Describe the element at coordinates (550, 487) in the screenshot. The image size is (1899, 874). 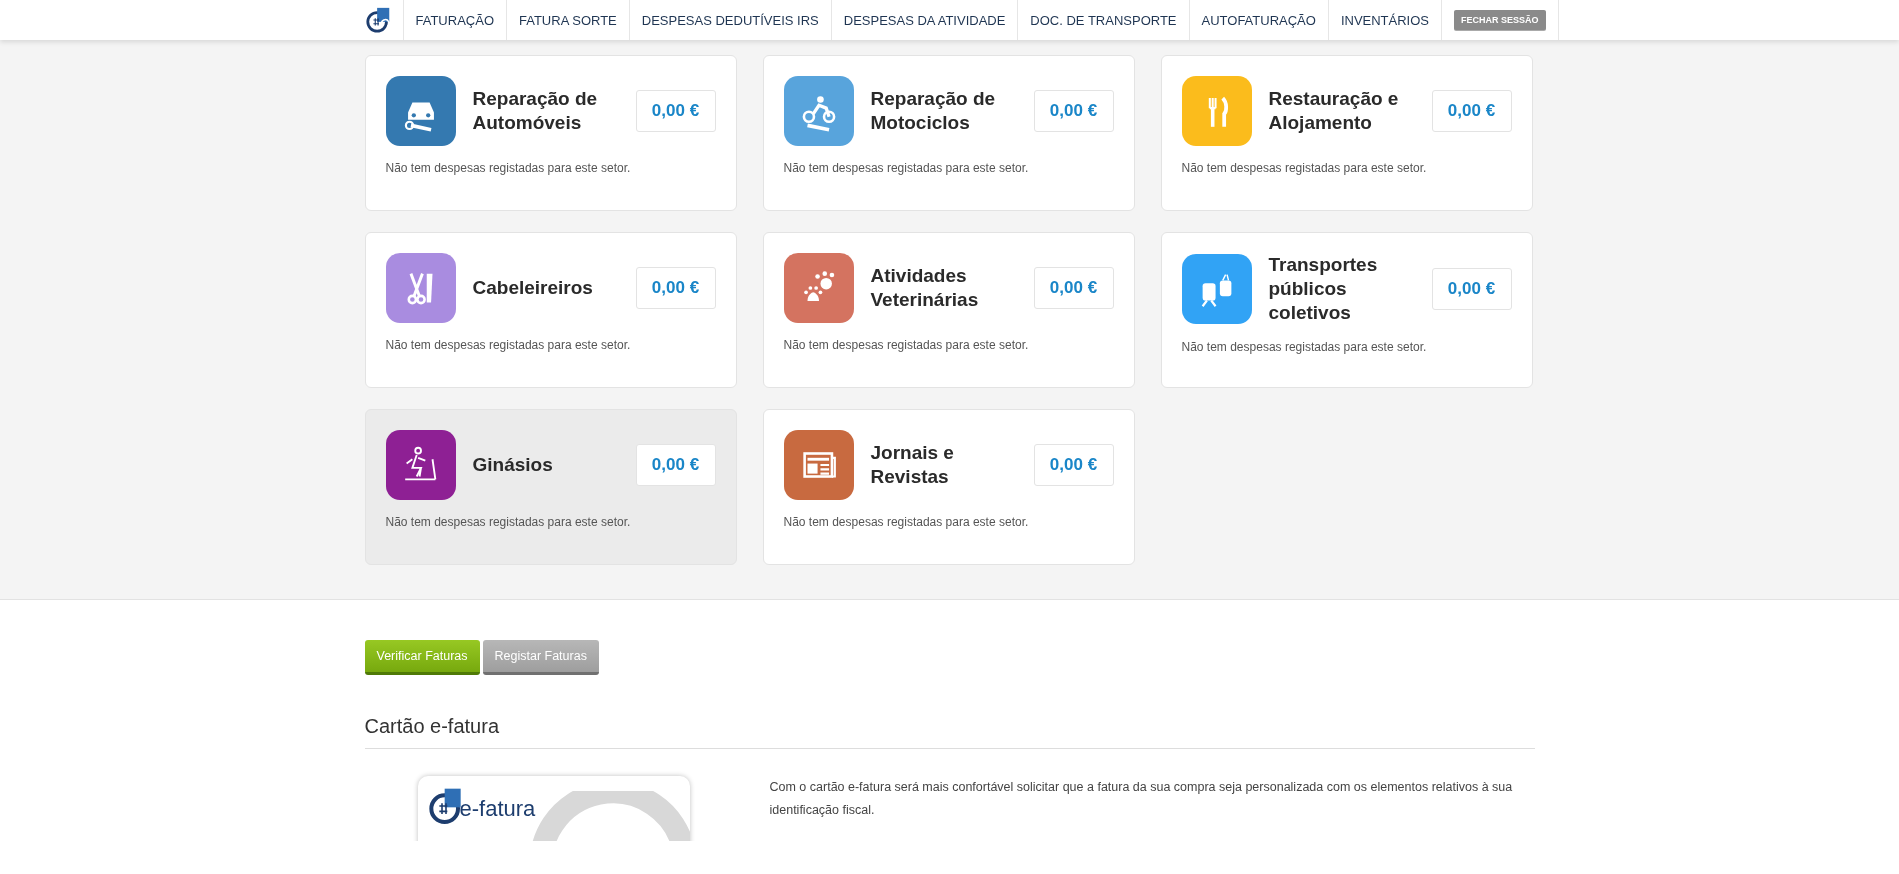
I see `sector-card: Ginásios 0,00 € Não tem despesas registadas para este setor.` at that location.